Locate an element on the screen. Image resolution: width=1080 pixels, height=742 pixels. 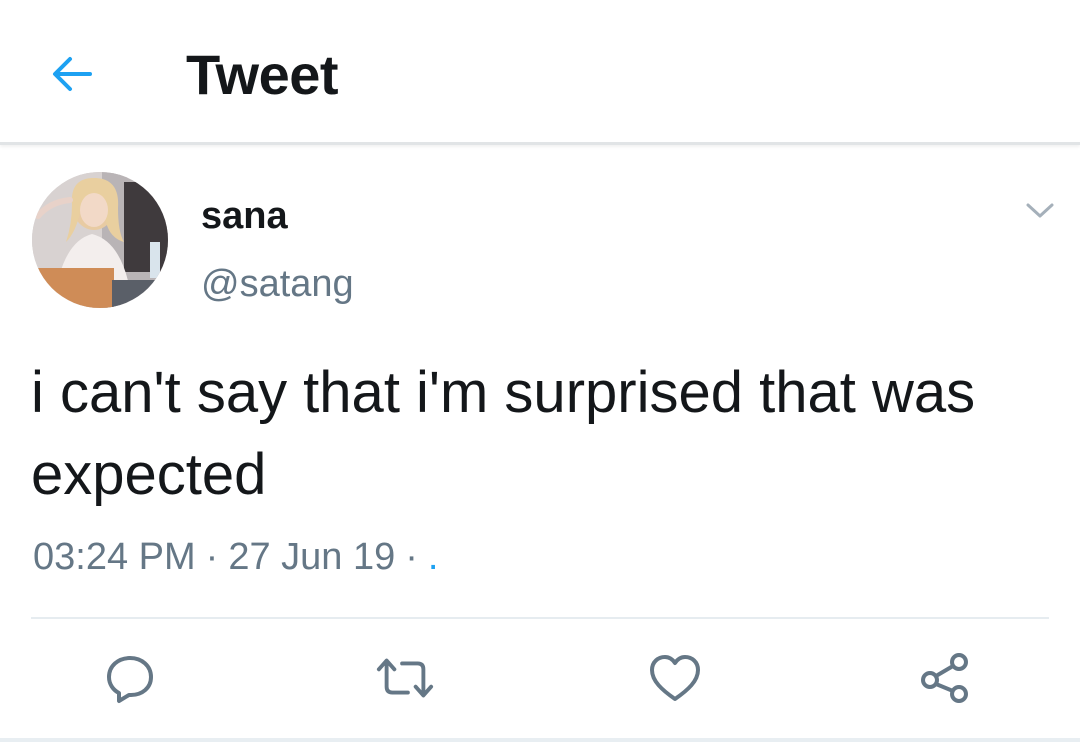
reply-icon is located at coordinates (130, 679).